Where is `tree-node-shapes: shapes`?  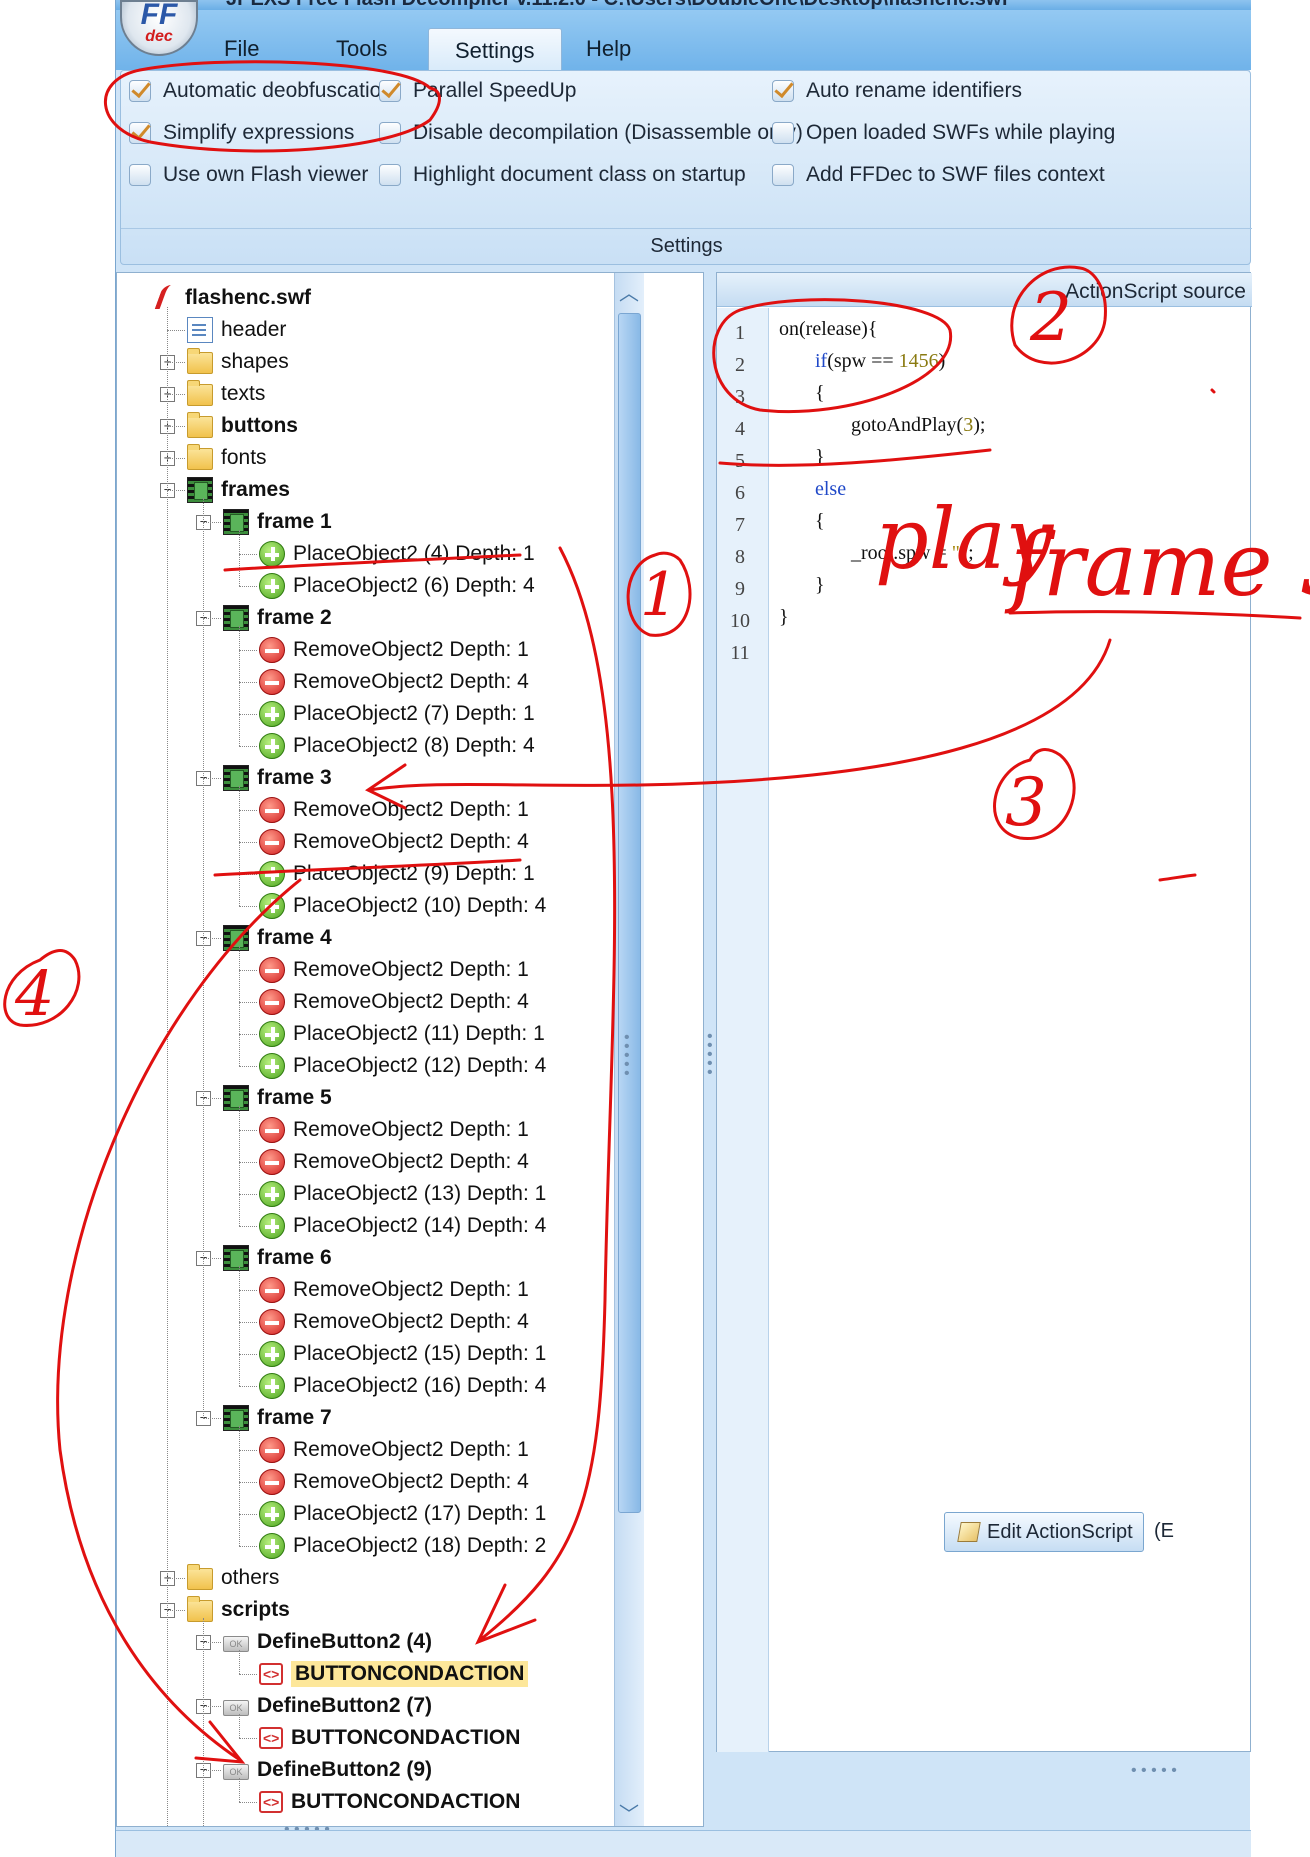 tree-node-shapes: shapes is located at coordinates (238, 362).